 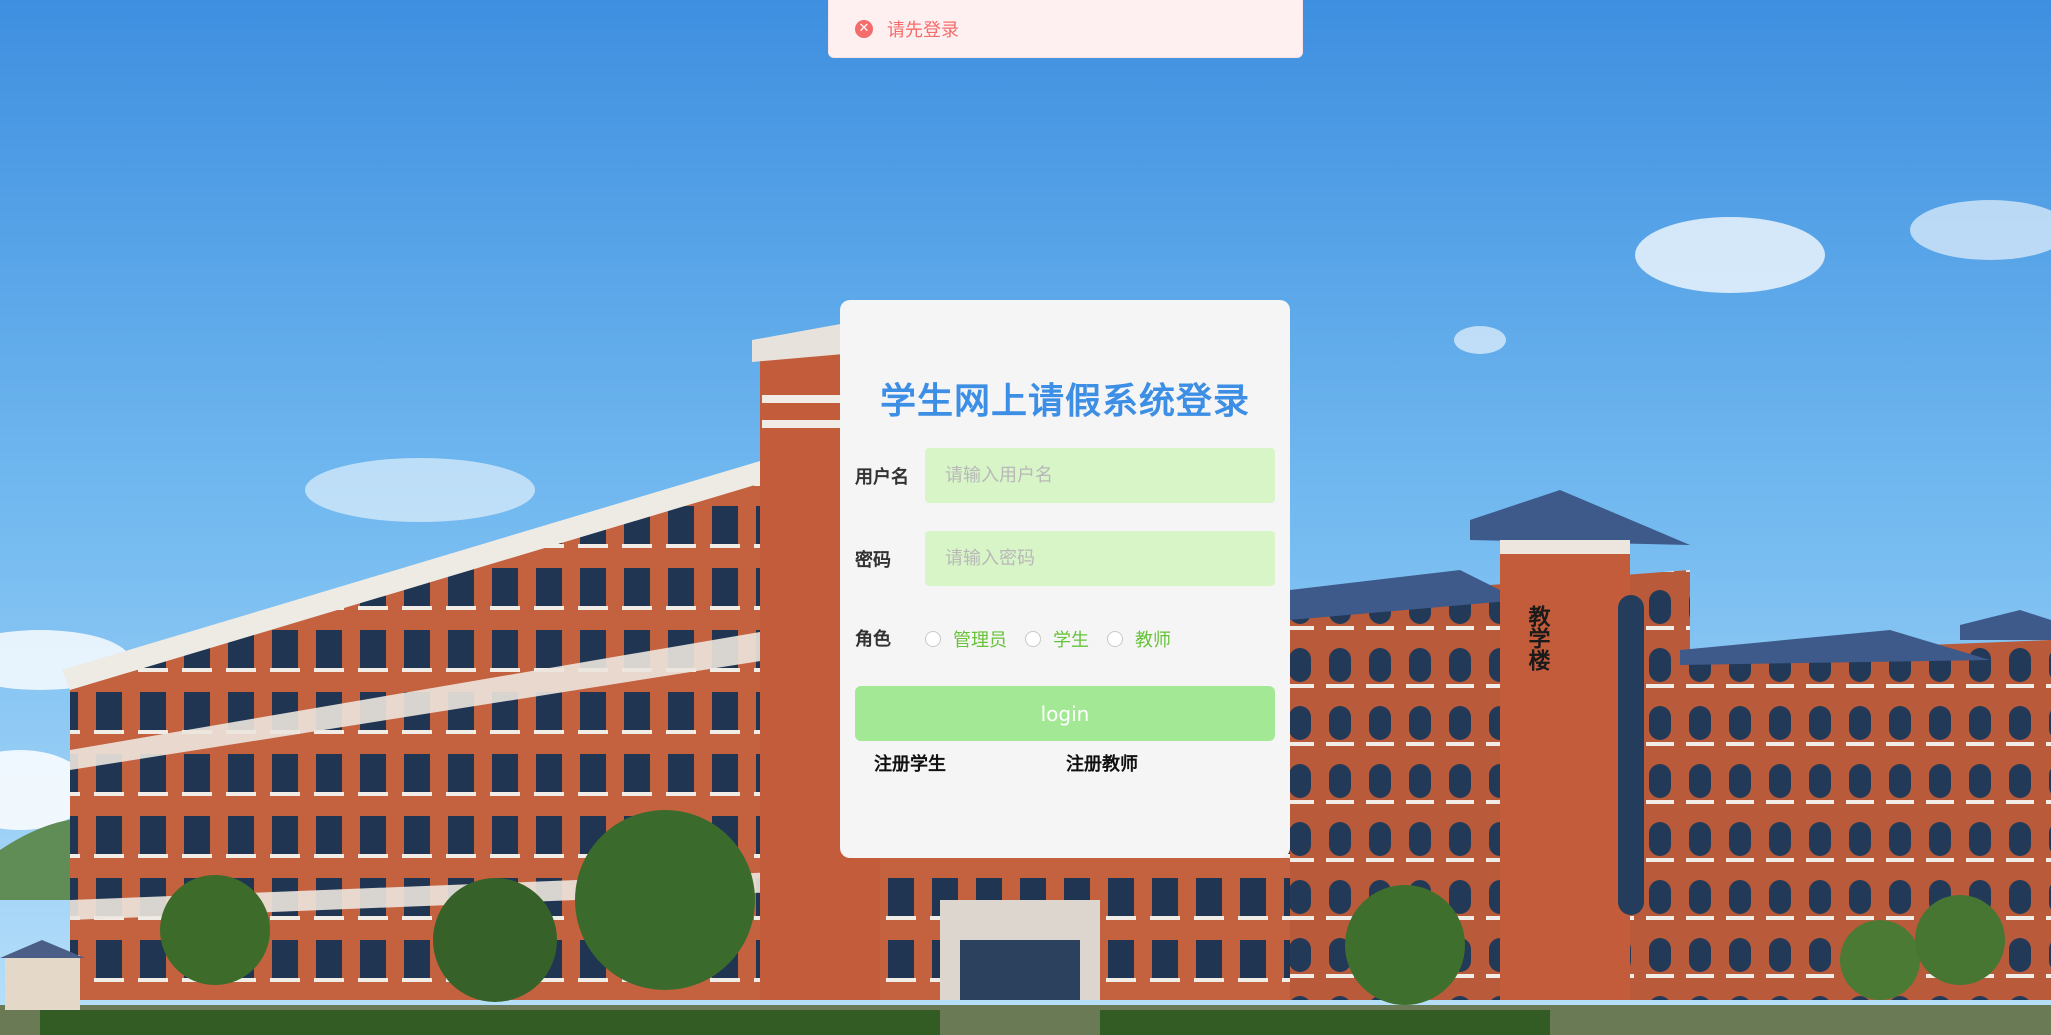 What do you see at coordinates (966, 639) in the screenshot?
I see `role-option-admin: 管理员` at bounding box center [966, 639].